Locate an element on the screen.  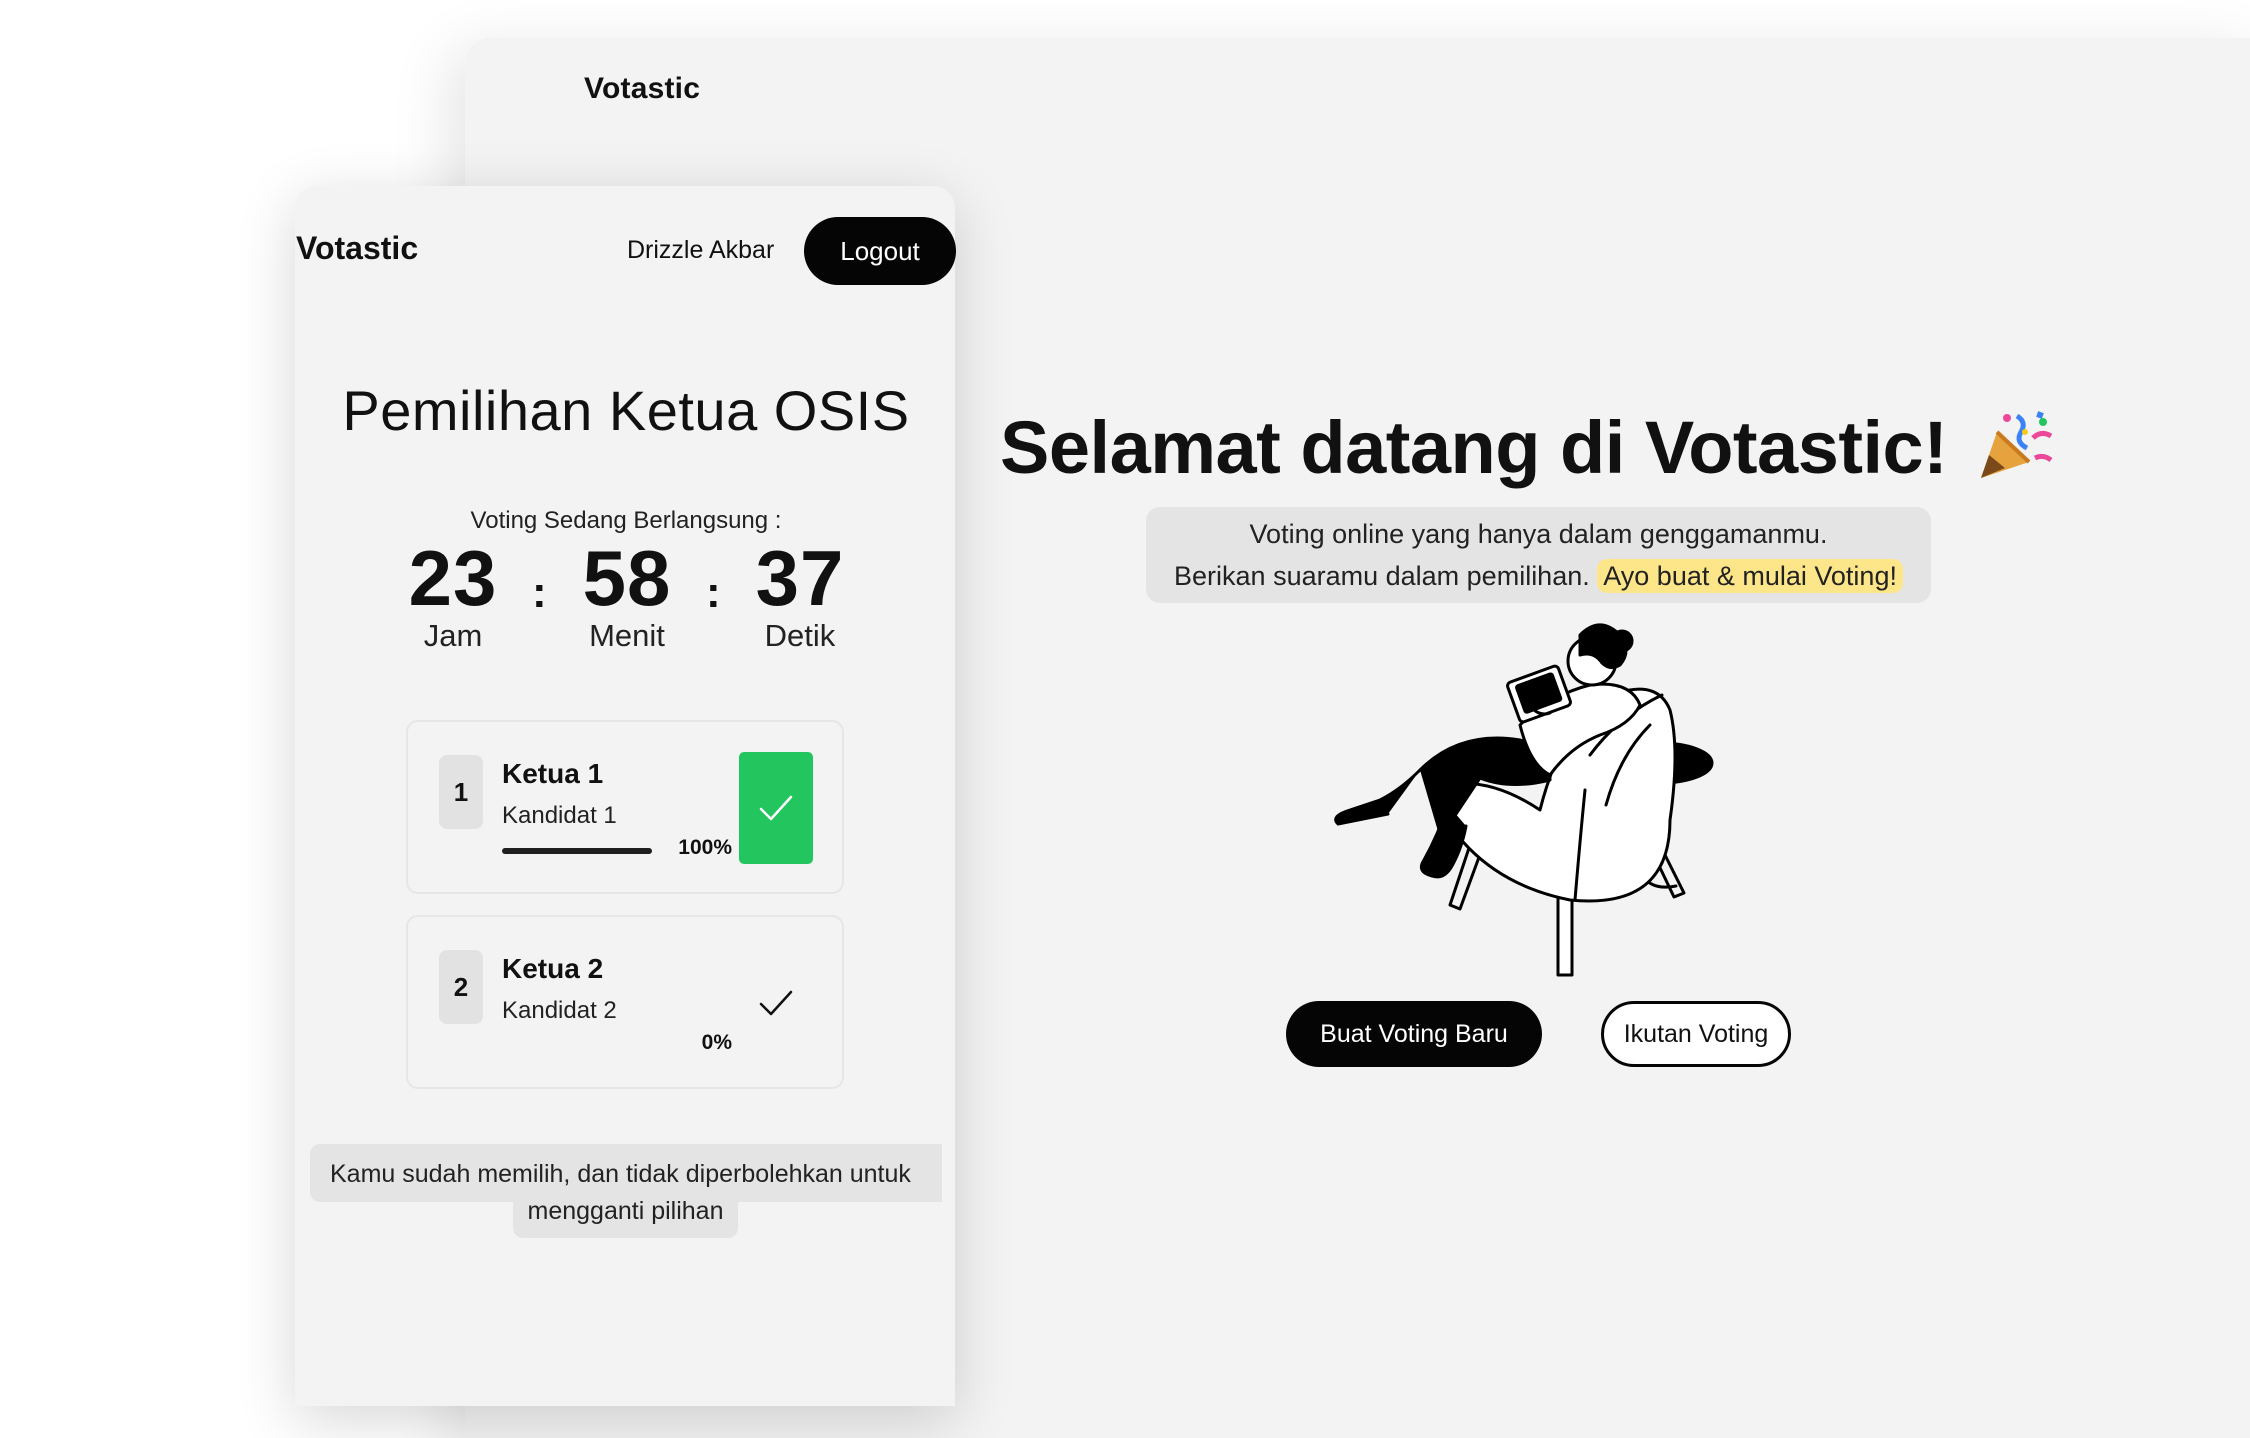
vote-progress-bar is located at coordinates (577, 851).